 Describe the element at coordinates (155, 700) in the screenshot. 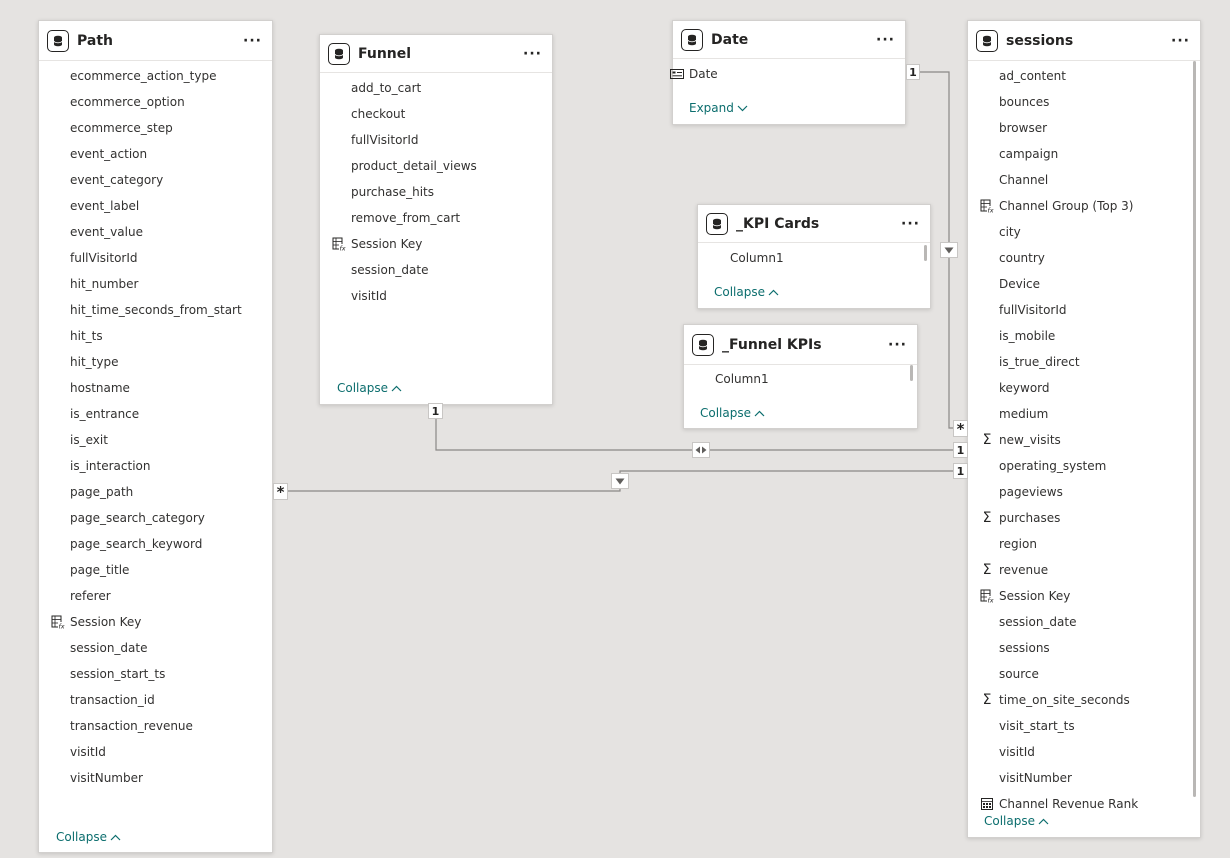

I see `field-row: transaction_id` at that location.